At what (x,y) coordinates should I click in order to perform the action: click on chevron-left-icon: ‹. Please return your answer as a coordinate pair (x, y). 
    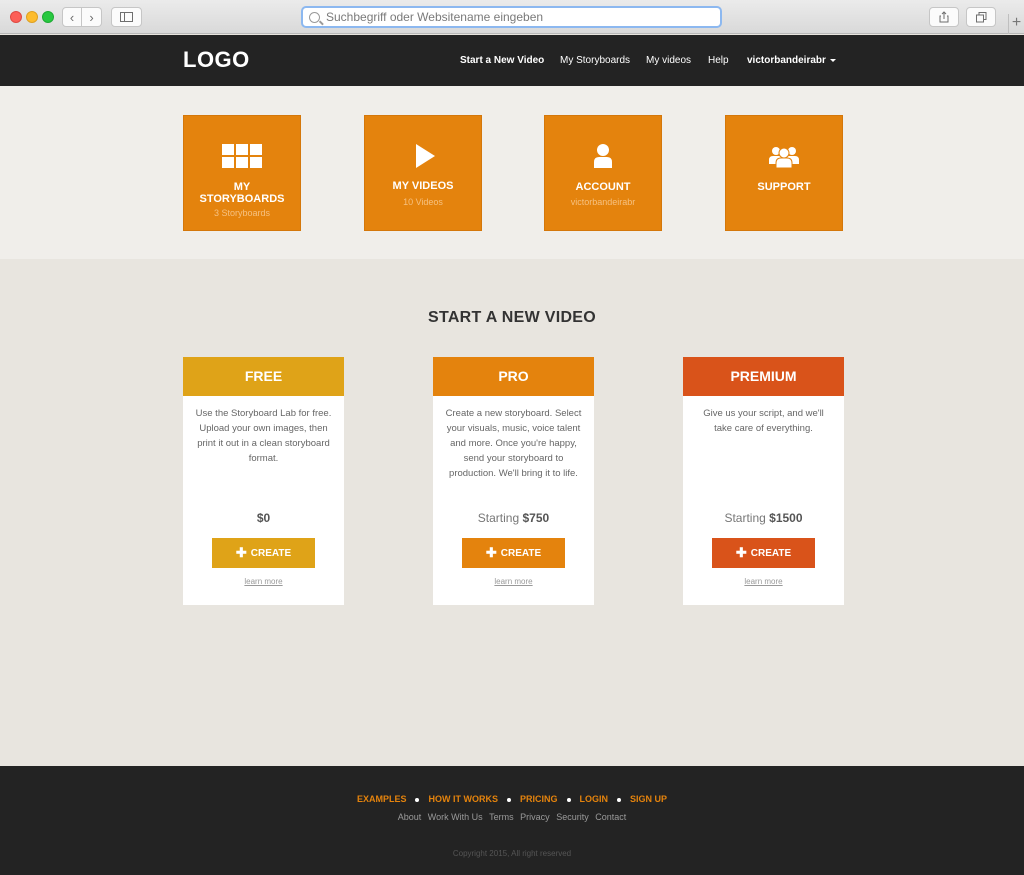
    Looking at the image, I should click on (72, 17).